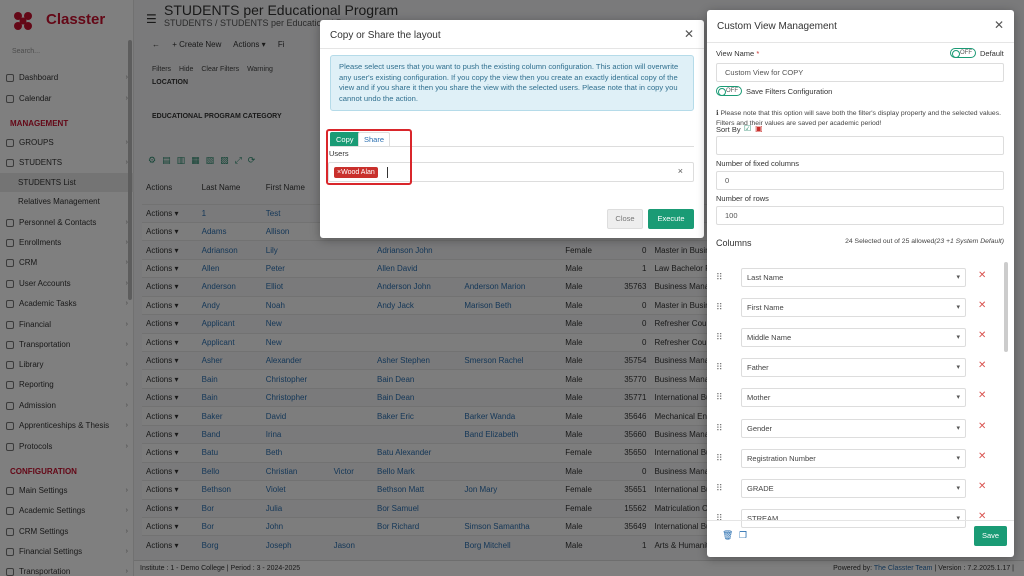  Describe the element at coordinates (757, 163) in the screenshot. I see `fixed-columns-label: Number of fixed columns` at that location.